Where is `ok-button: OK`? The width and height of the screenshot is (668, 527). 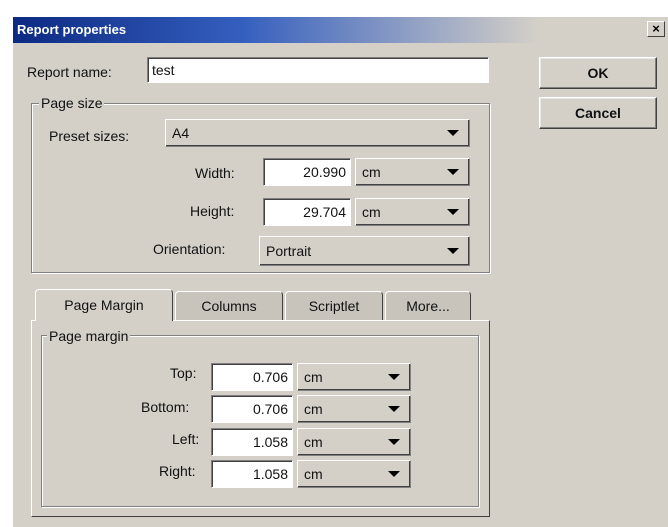 ok-button: OK is located at coordinates (598, 73).